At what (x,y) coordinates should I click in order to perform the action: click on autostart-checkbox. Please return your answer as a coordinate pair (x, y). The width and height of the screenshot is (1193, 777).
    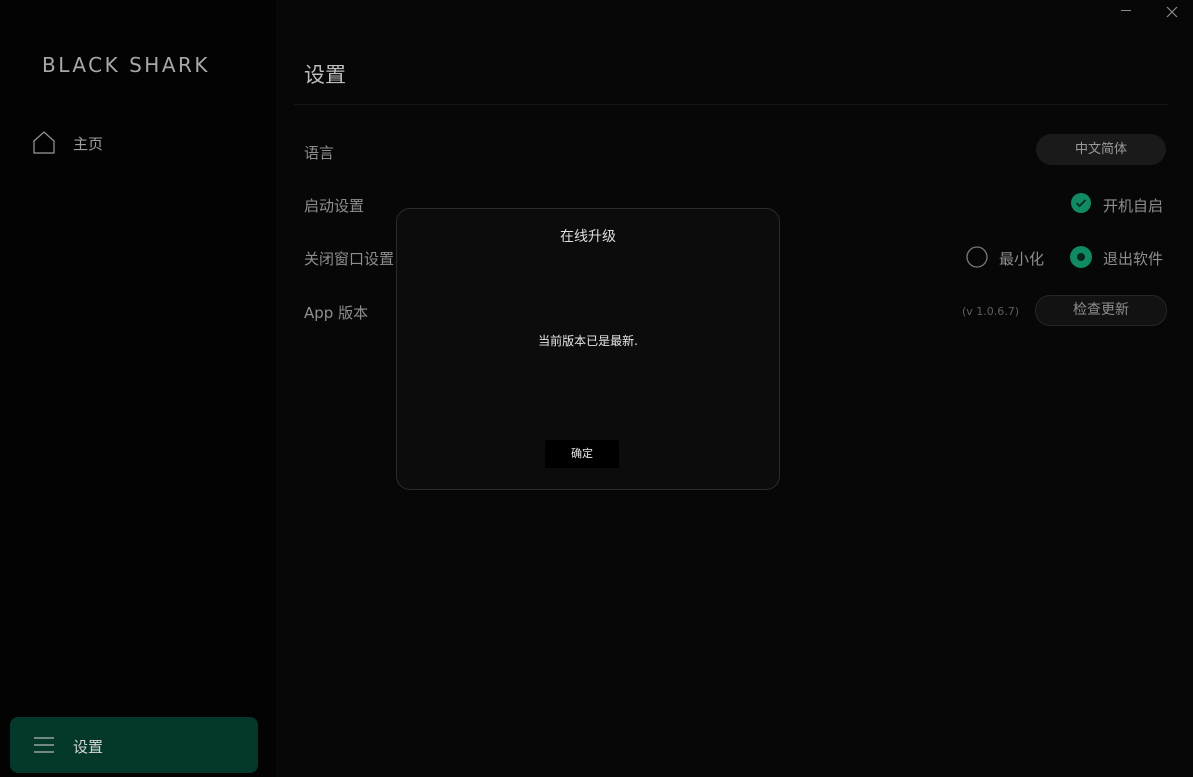
    Looking at the image, I should click on (1081, 203).